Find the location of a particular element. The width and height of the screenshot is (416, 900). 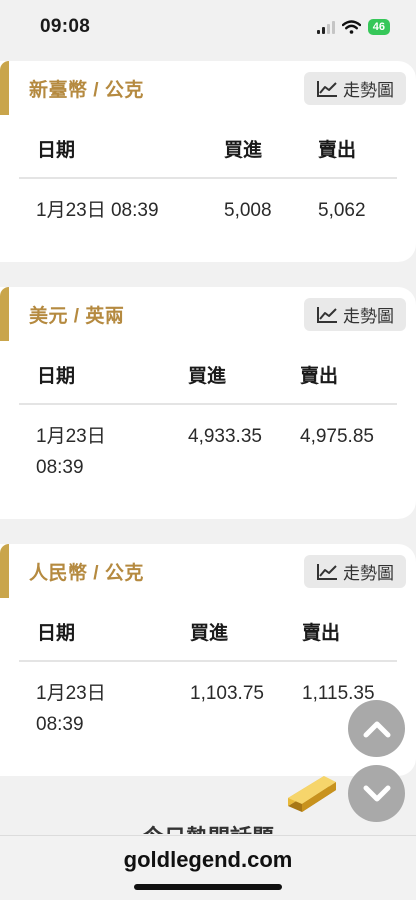

row-sell: 5,062 is located at coordinates (342, 210).